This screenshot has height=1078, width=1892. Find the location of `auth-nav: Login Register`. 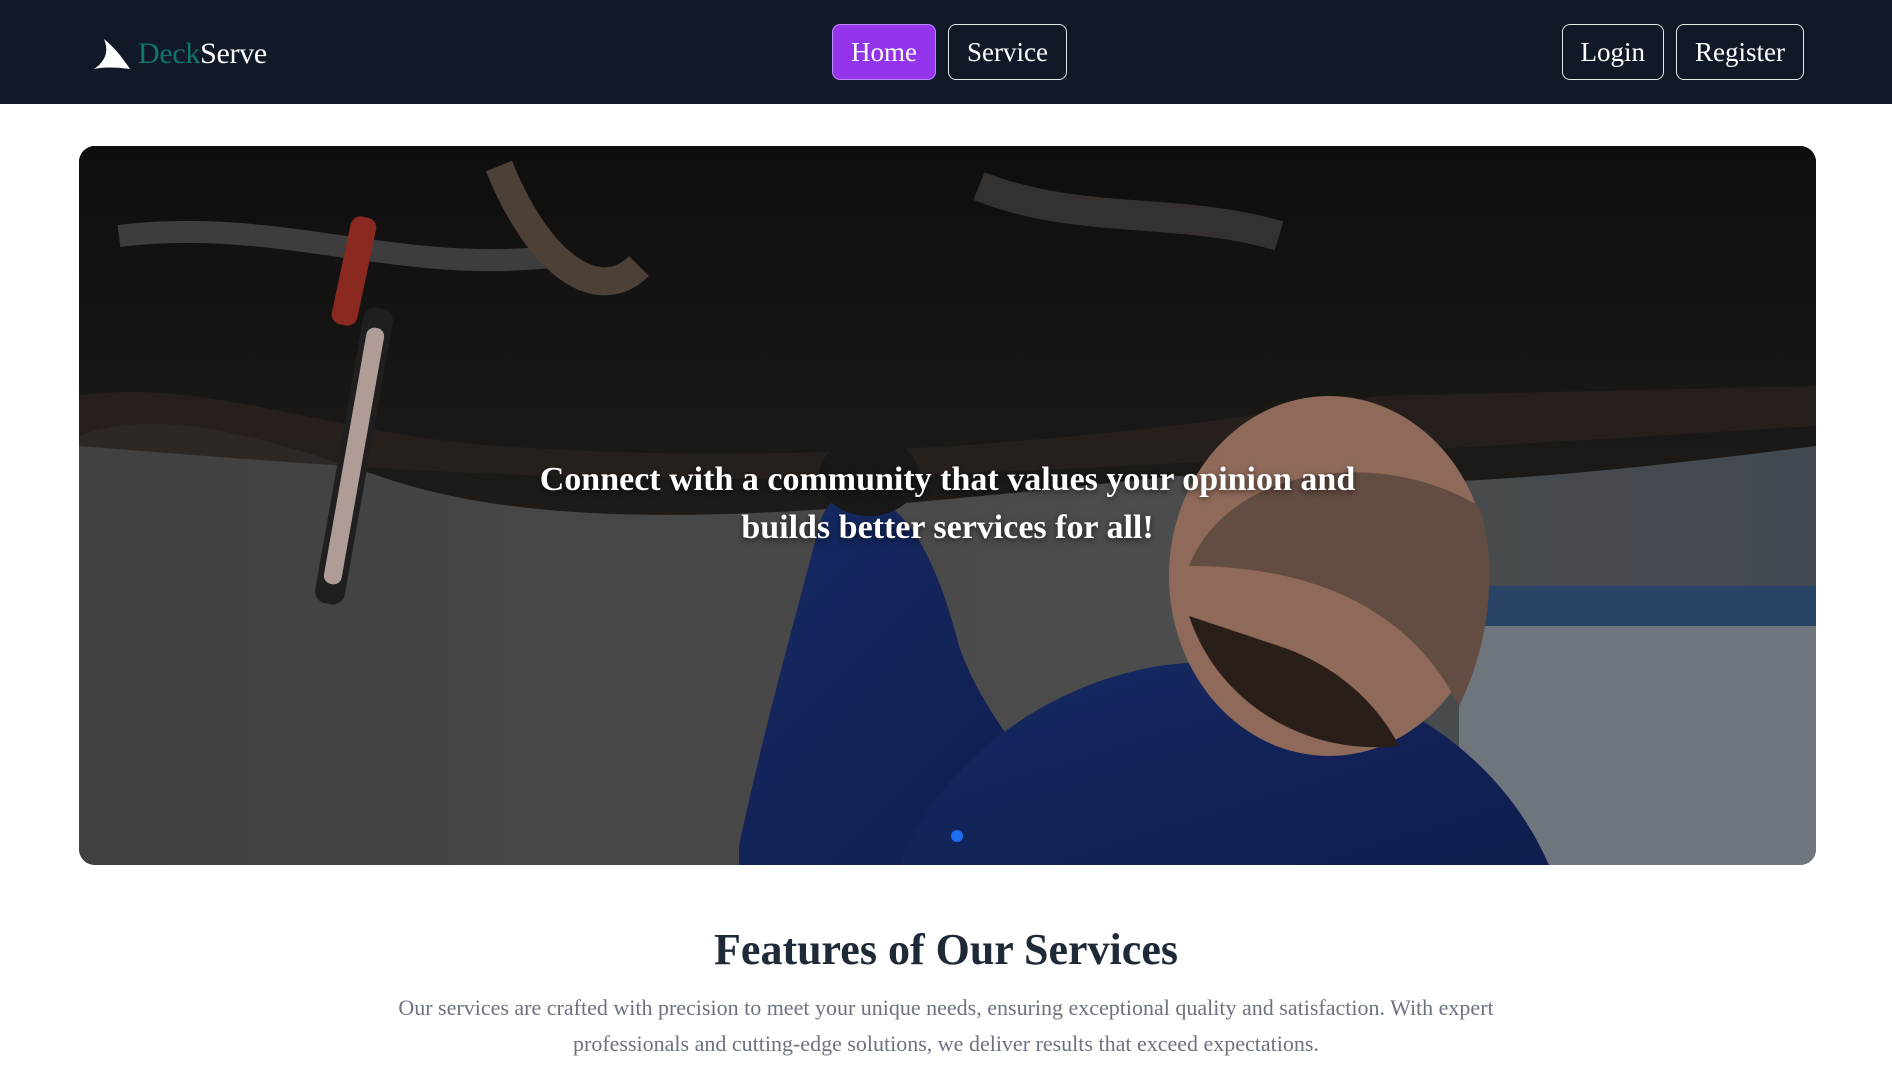

auth-nav: Login Register is located at coordinates (1682, 52).